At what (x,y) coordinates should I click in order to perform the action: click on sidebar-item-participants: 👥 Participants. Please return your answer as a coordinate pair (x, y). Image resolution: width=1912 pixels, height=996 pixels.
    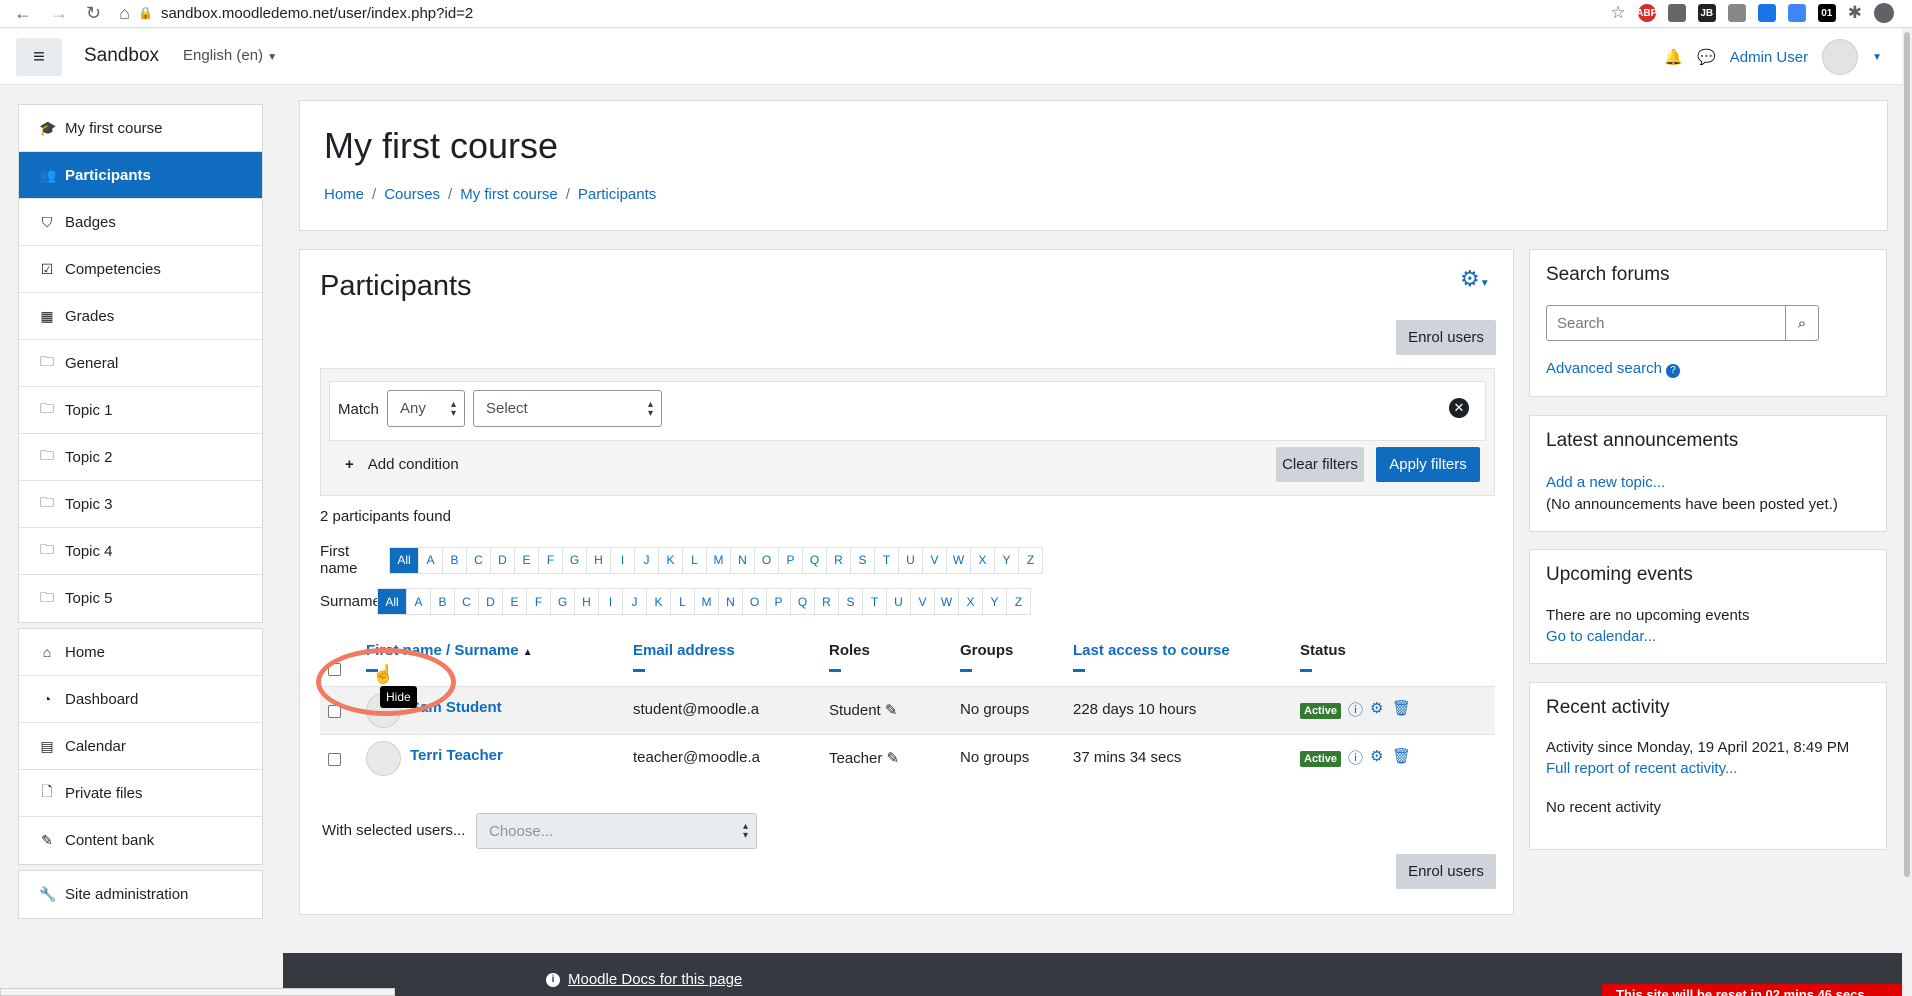
    Looking at the image, I should click on (140, 175).